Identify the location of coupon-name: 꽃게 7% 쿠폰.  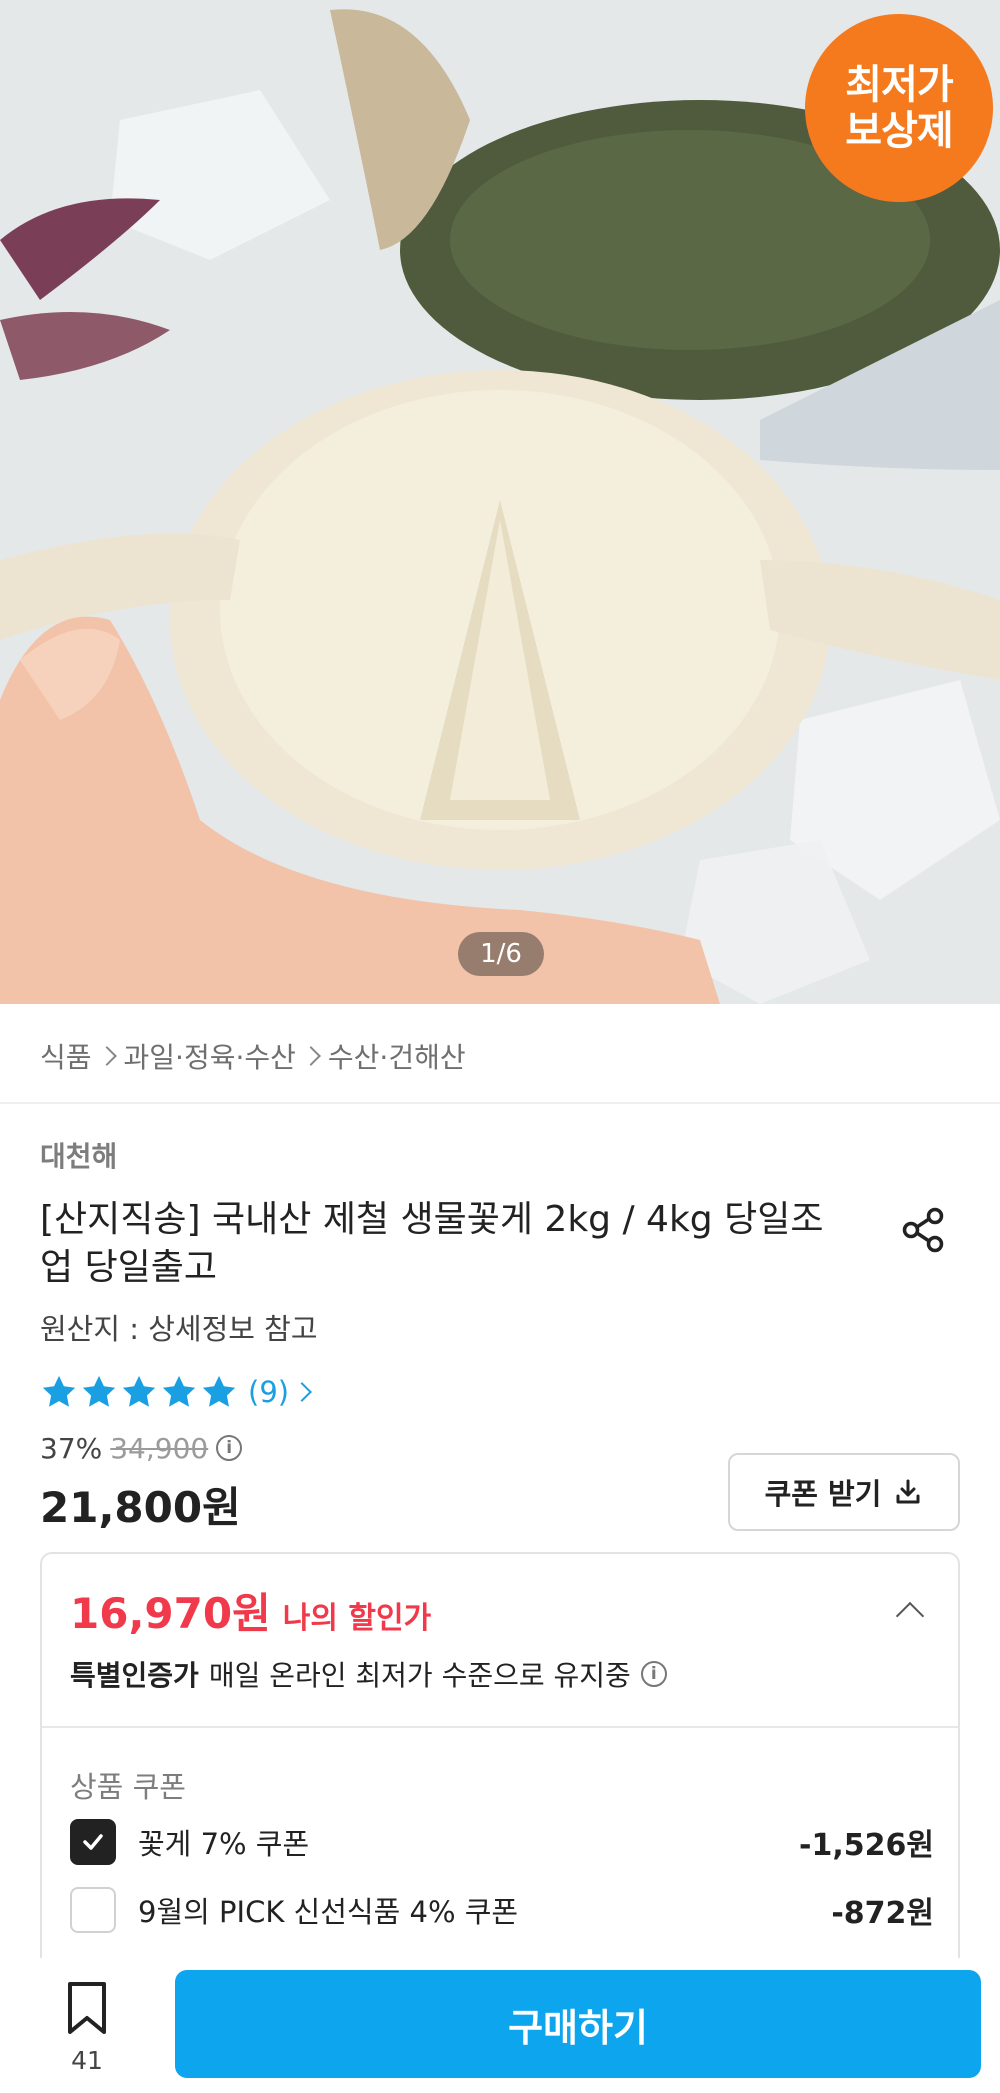
(224, 1844).